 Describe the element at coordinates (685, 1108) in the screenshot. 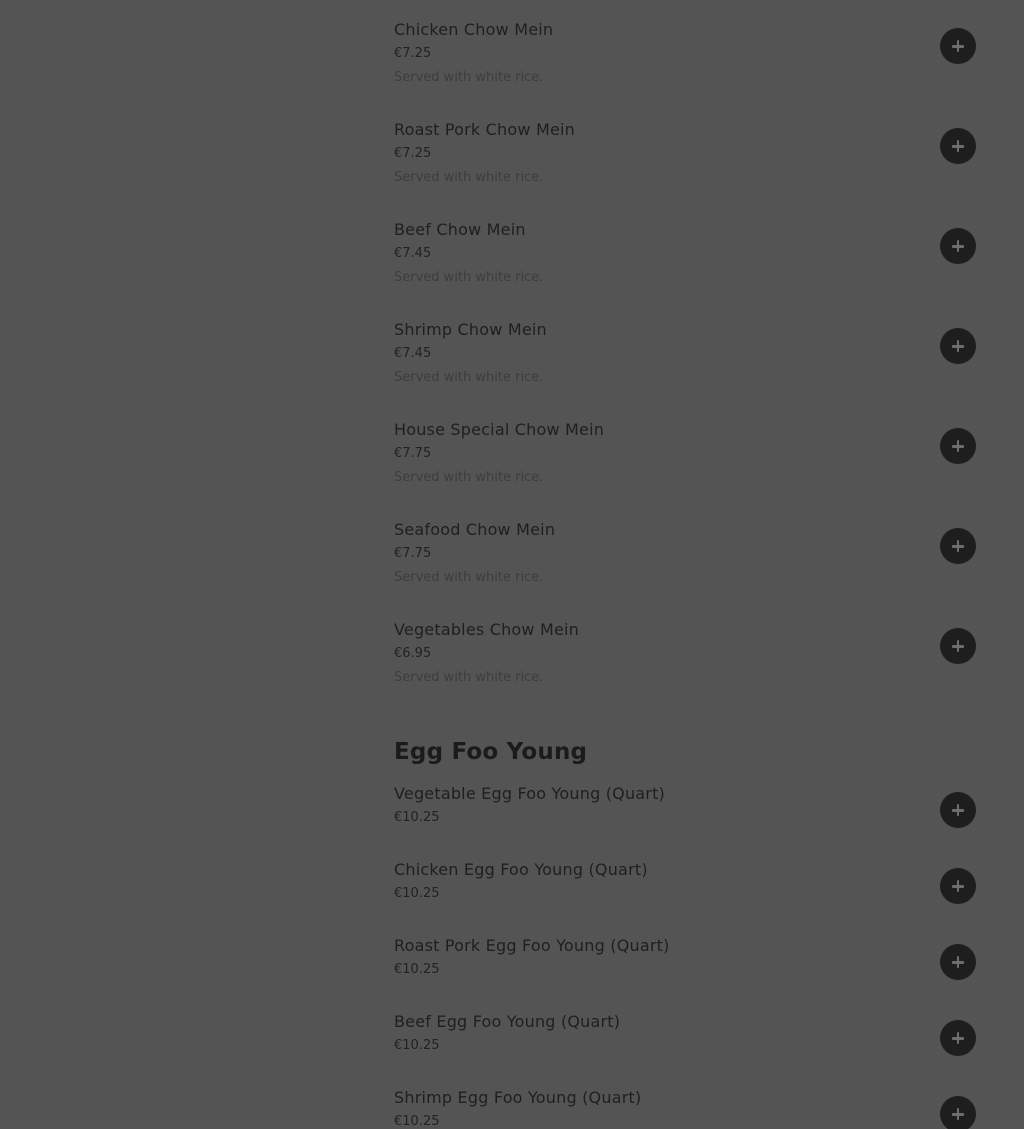

I see `menu-item: Shrimp Egg Foo Young (Quart) €10.25` at that location.